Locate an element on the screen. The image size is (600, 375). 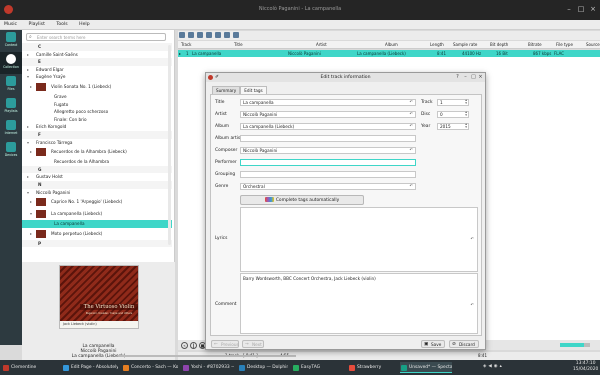
dock-item-devices: Devices is located at coordinates (11, 151).